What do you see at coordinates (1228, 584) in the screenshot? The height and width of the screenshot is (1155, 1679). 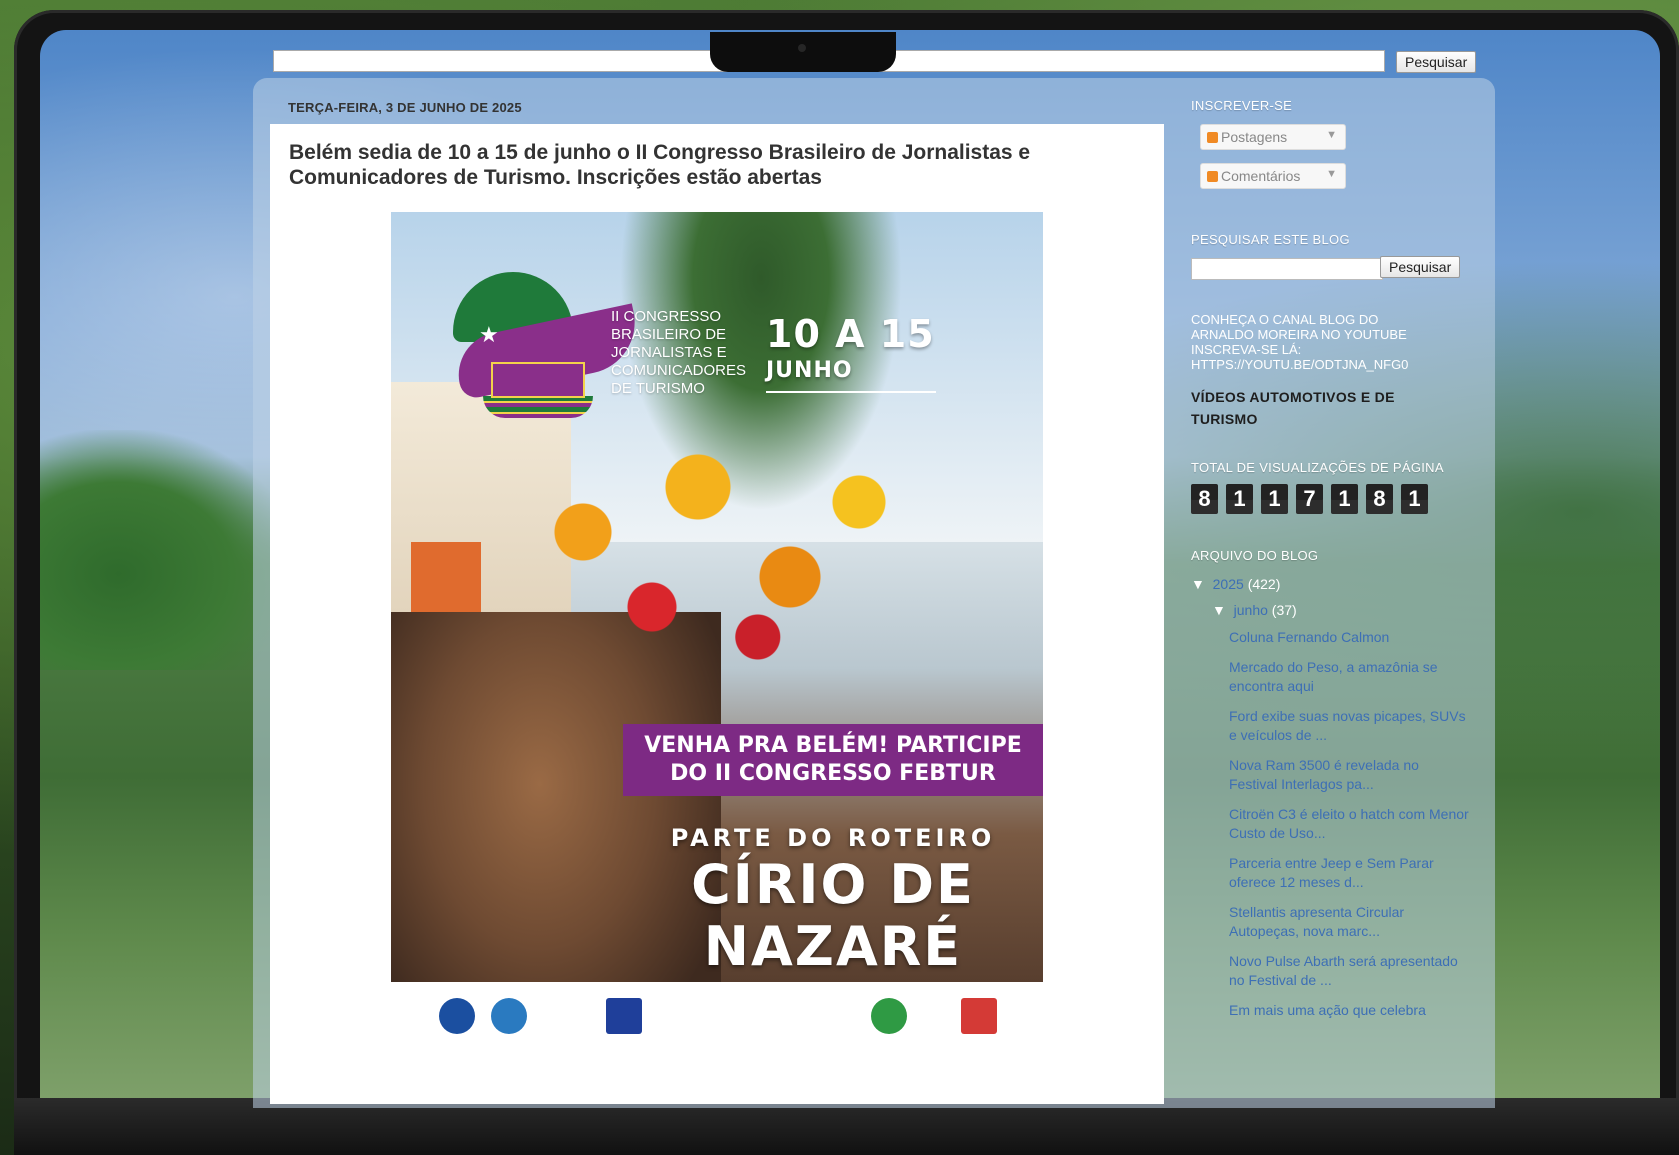 I see `archive-year-link: 2025` at bounding box center [1228, 584].